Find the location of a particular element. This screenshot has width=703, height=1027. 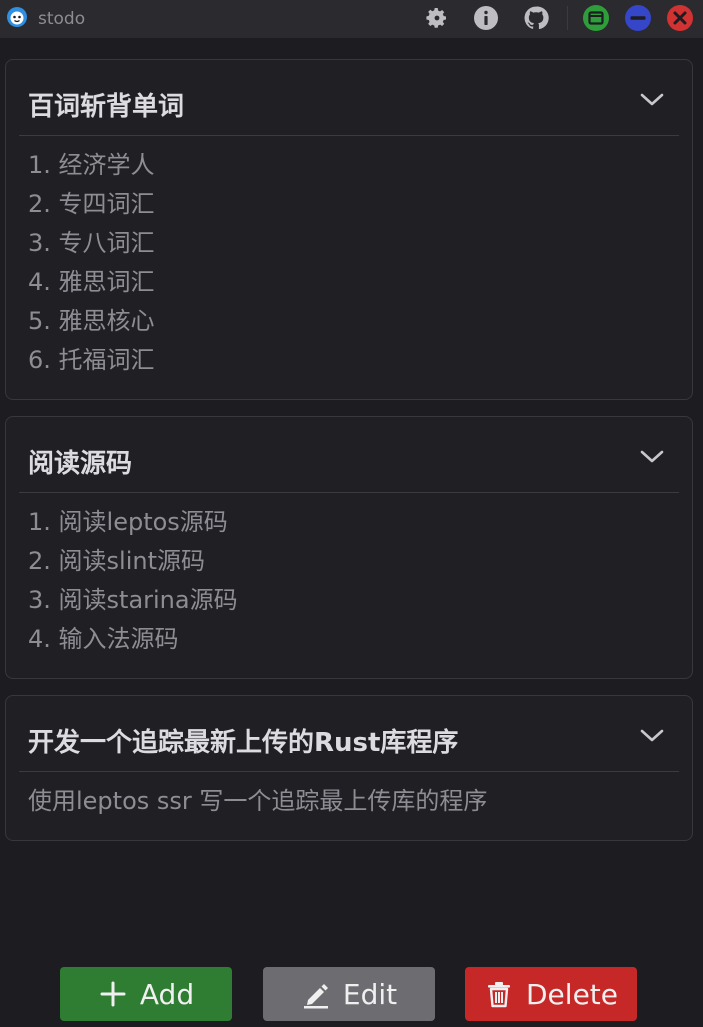

info-button is located at coordinates (486, 18).